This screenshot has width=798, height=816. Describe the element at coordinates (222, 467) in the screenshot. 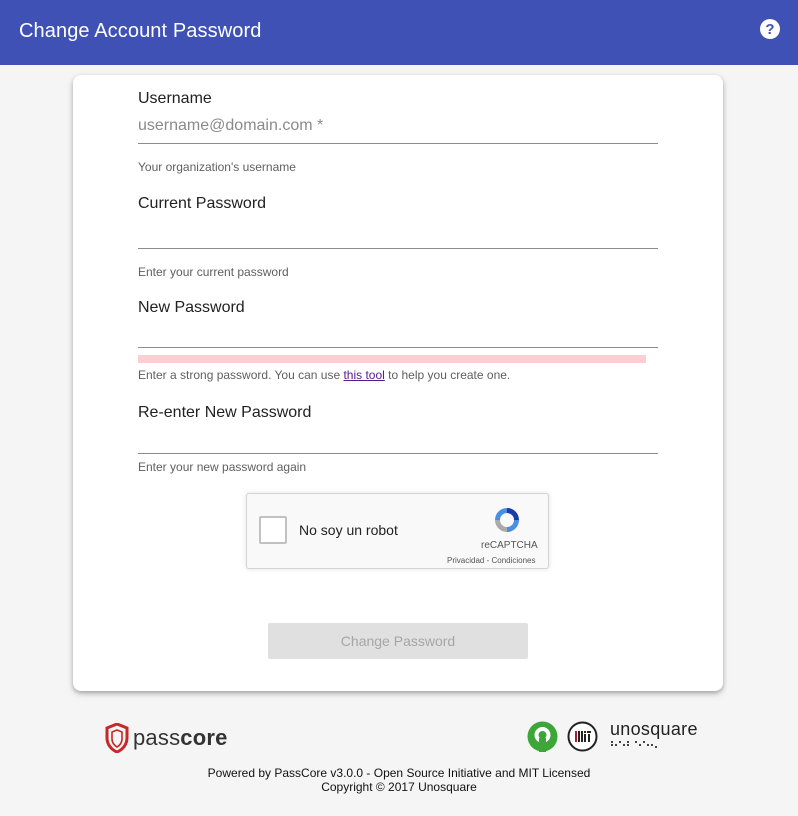

I see `confirm-password-helper: Enter your new password again` at that location.